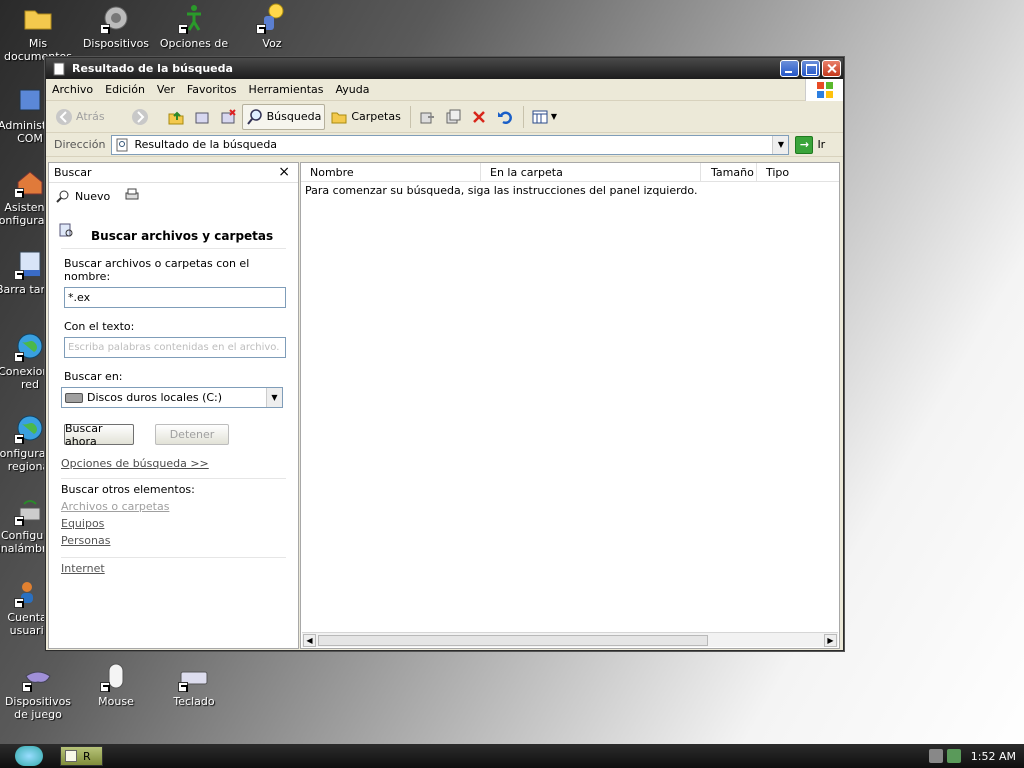 This screenshot has height=768, width=1024. I want to click on undo-icon, so click(504, 117).